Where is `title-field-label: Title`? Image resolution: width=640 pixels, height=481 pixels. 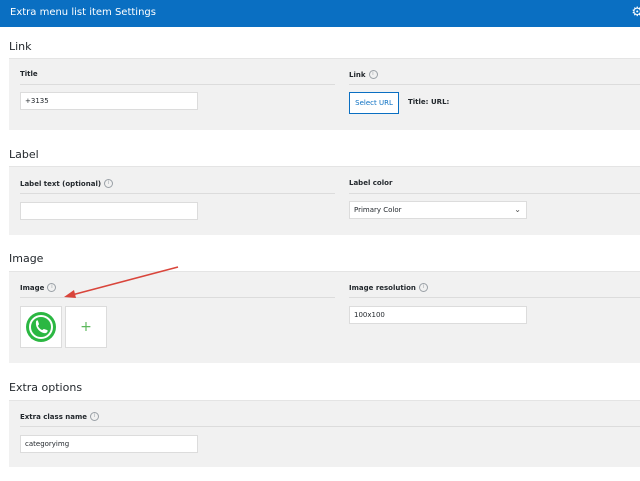
title-field-label: Title is located at coordinates (29, 74).